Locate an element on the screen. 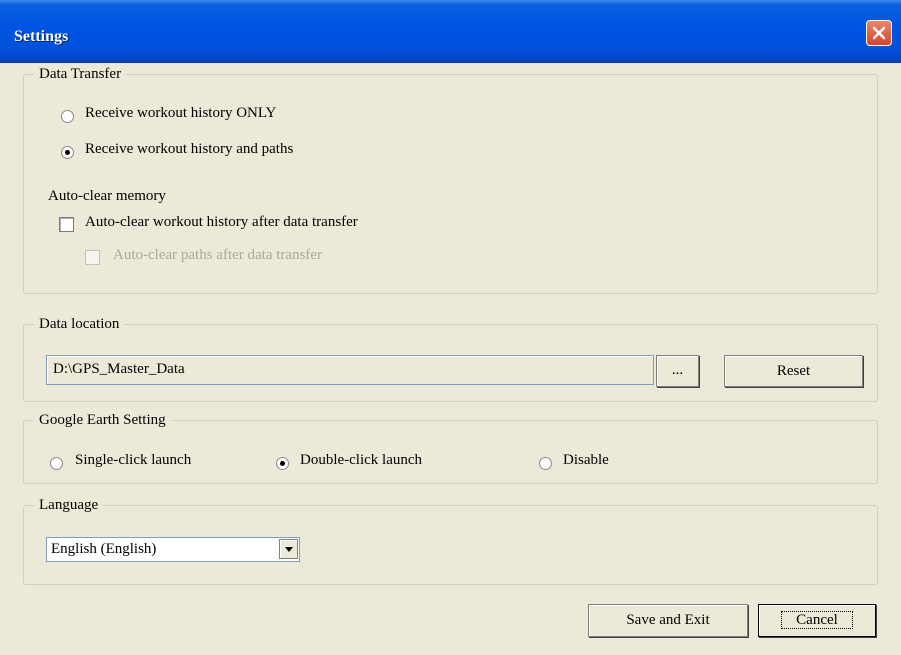 The height and width of the screenshot is (655, 901). reset-button: Reset is located at coordinates (793, 371).